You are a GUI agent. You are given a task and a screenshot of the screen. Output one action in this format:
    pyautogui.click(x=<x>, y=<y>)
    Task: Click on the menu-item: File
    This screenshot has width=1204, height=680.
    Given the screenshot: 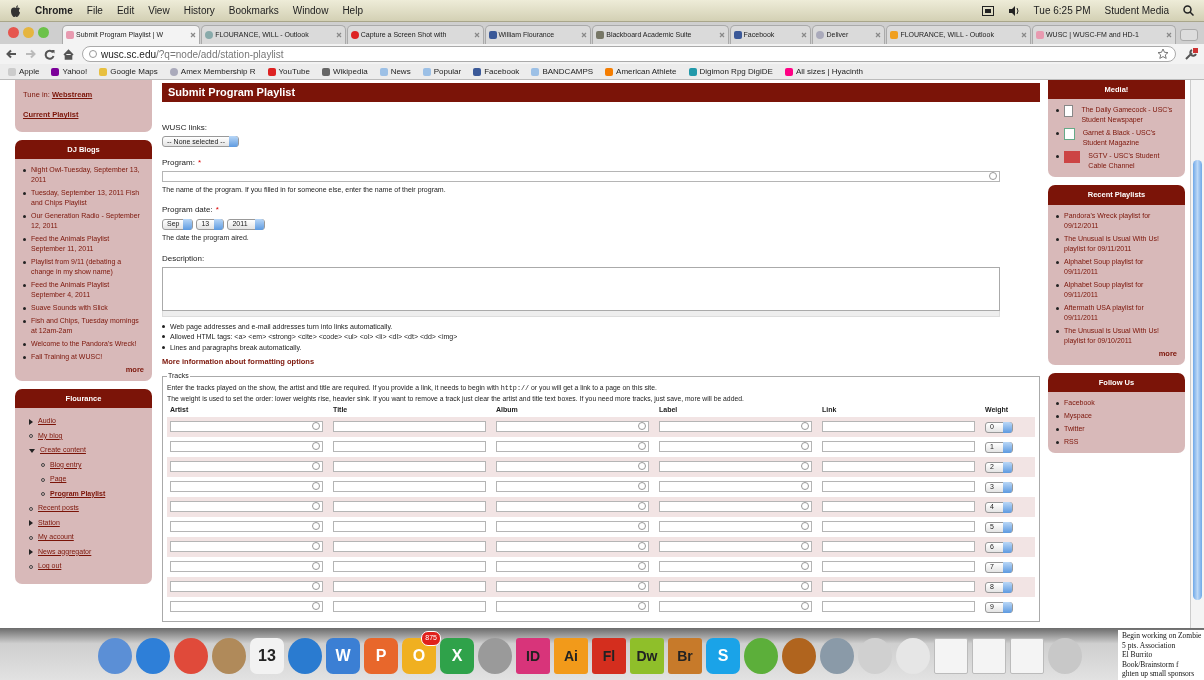 What is the action you would take?
    pyautogui.click(x=94, y=10)
    